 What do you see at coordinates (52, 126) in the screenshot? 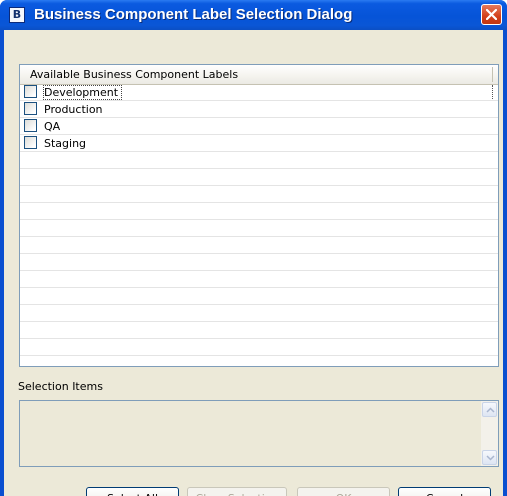
I see `item-label: QA` at bounding box center [52, 126].